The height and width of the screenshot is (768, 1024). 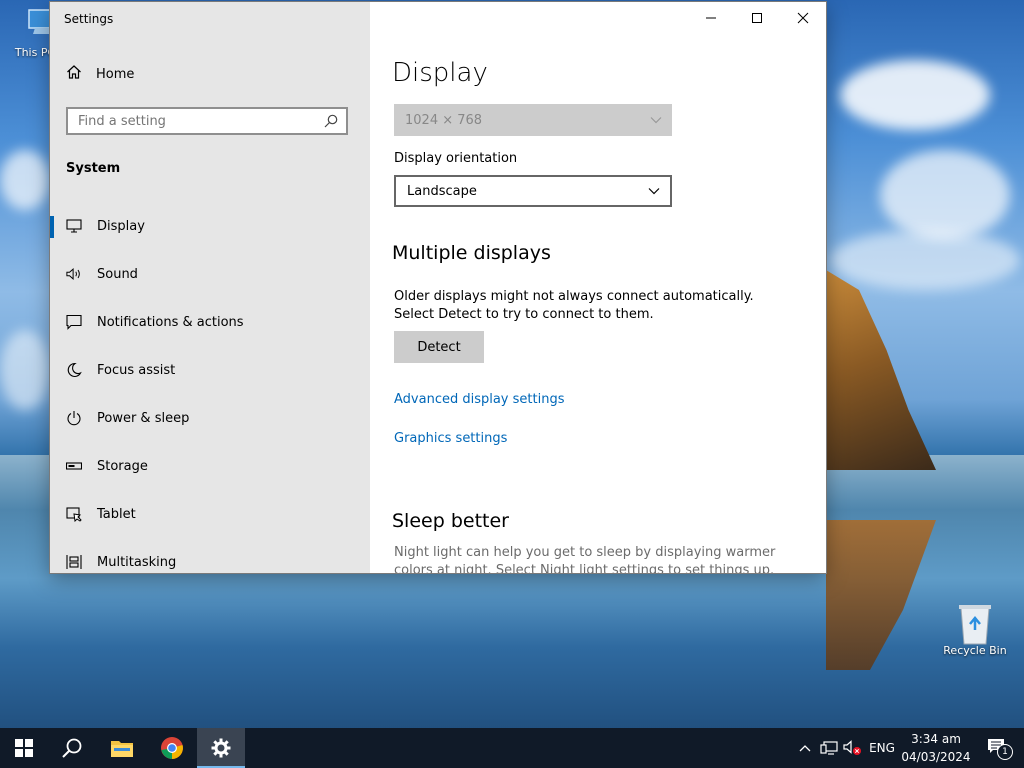 I want to click on sidebar-item-notifications: Notifications & actions, so click(x=210, y=322).